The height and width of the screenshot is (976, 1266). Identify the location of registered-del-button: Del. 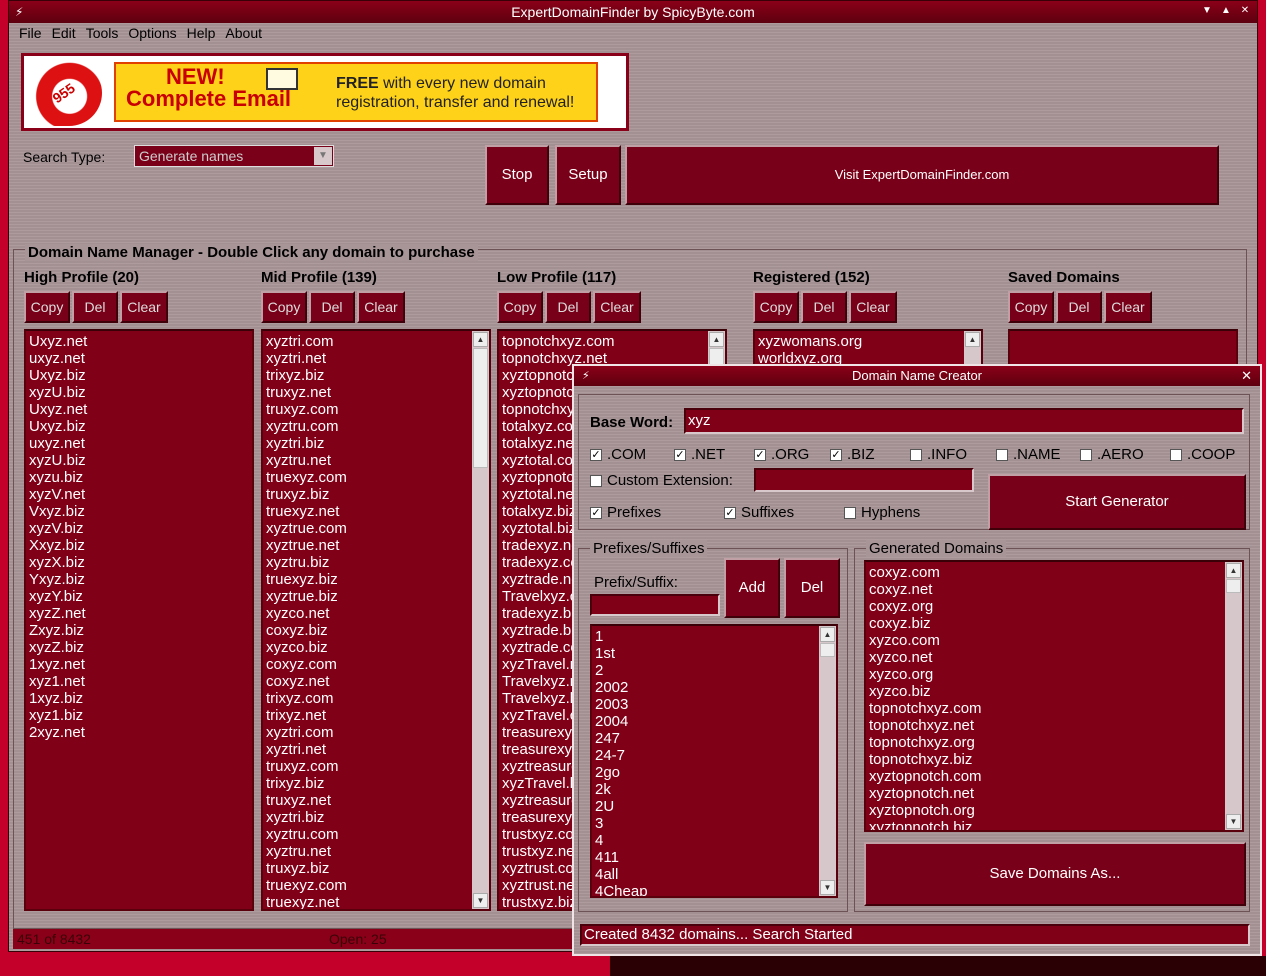
(824, 307).